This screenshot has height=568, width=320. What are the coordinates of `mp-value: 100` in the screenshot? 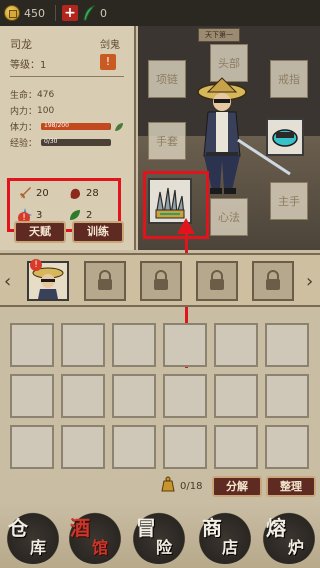 It's located at (46, 110).